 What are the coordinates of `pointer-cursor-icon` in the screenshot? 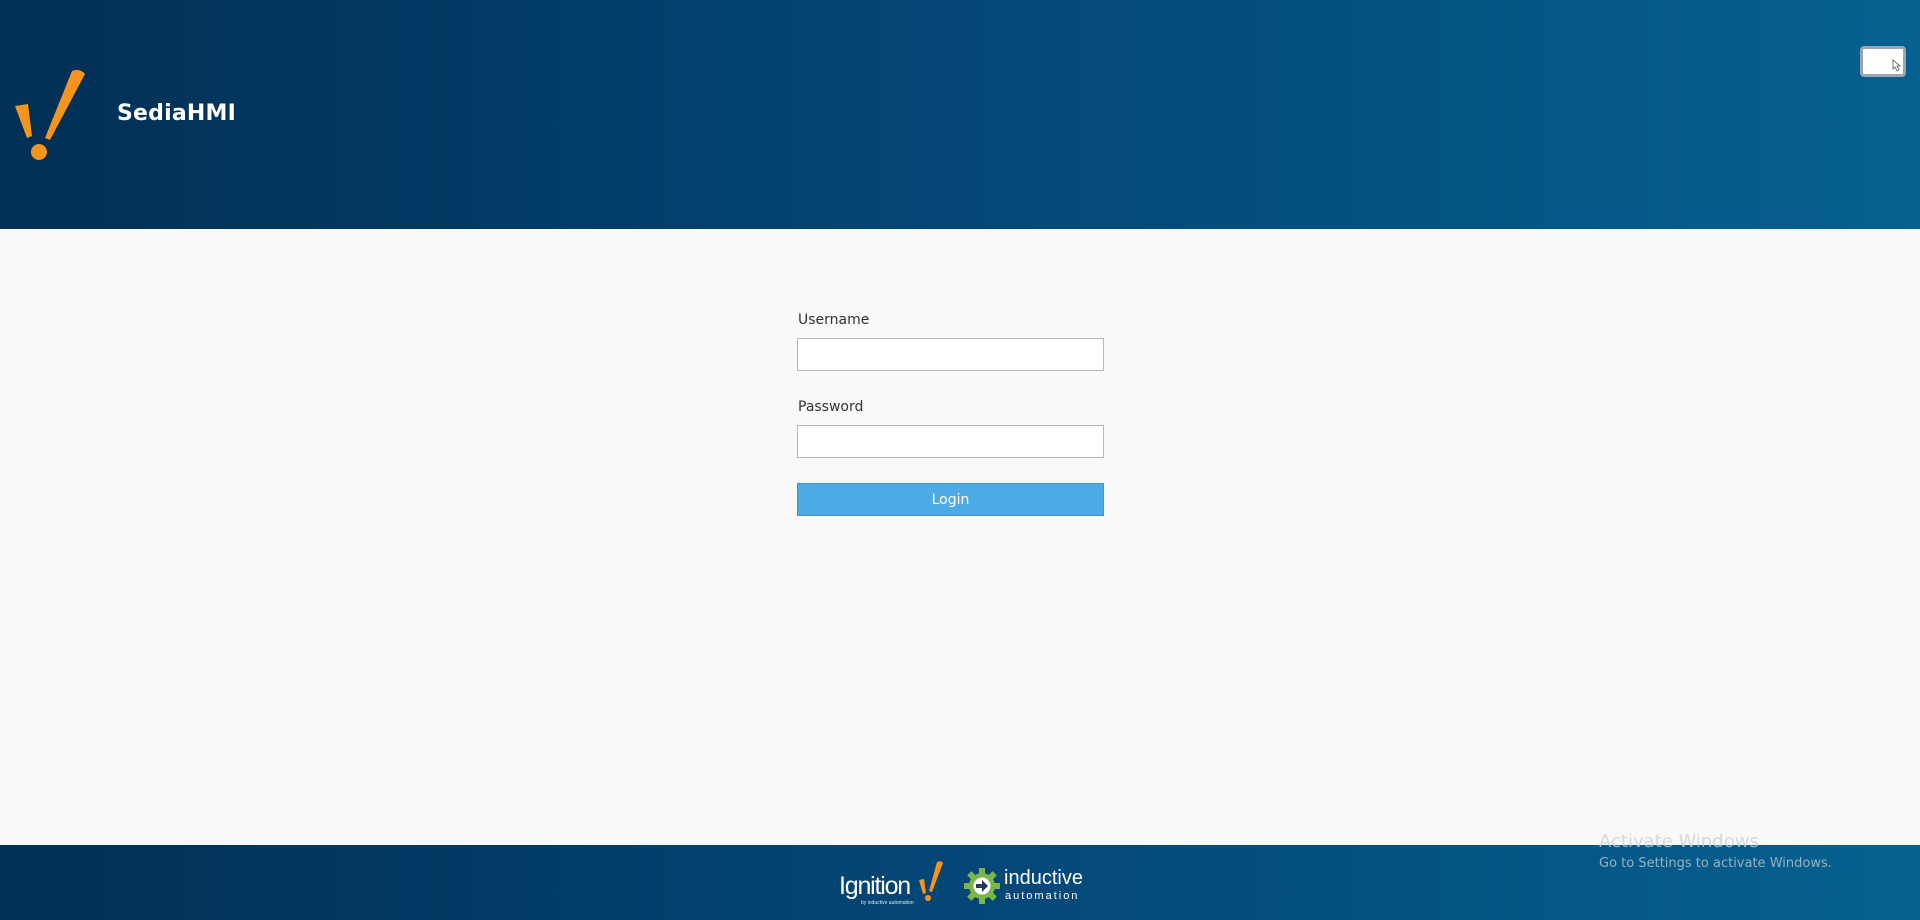 It's located at (1897, 65).